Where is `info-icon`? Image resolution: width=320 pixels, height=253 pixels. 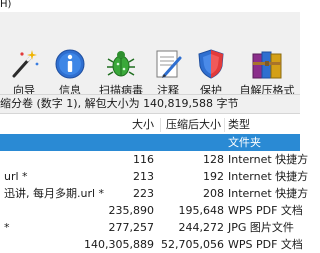 info-icon is located at coordinates (70, 64).